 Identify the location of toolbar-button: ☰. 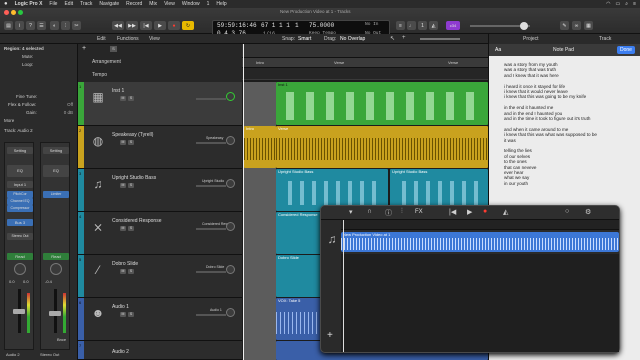
(41, 25).